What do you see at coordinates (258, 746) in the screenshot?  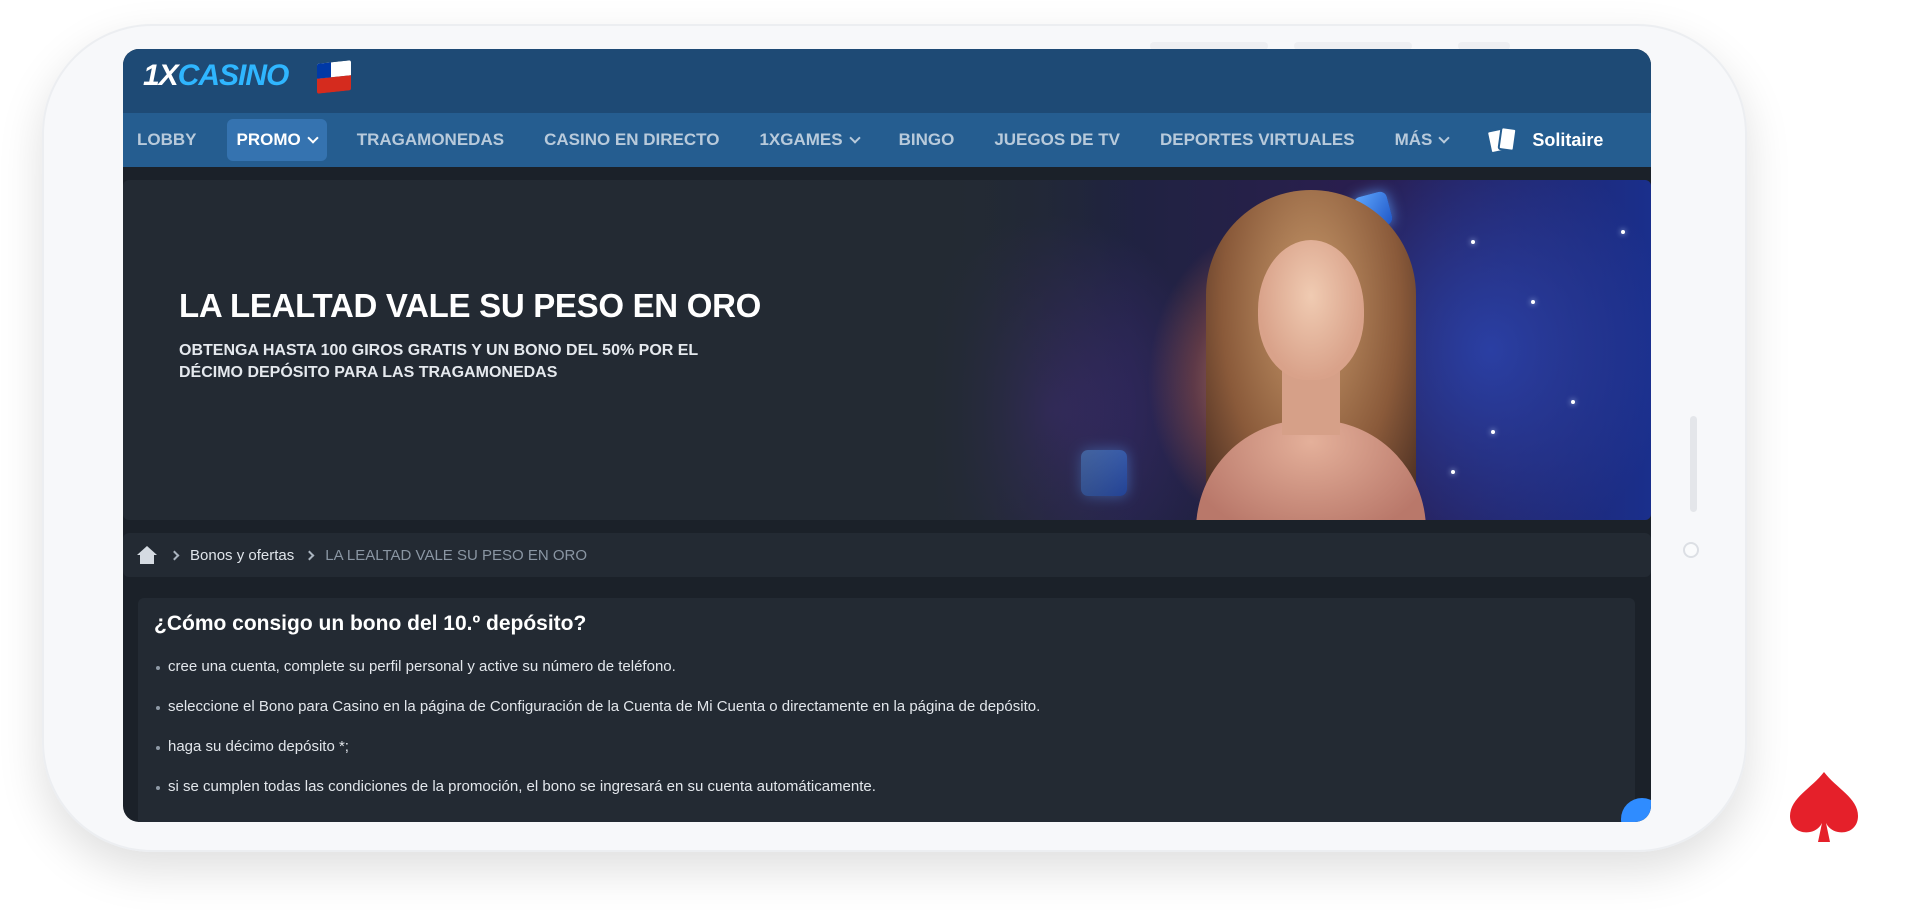 I see `step-text: haga su décimo depósito *;` at bounding box center [258, 746].